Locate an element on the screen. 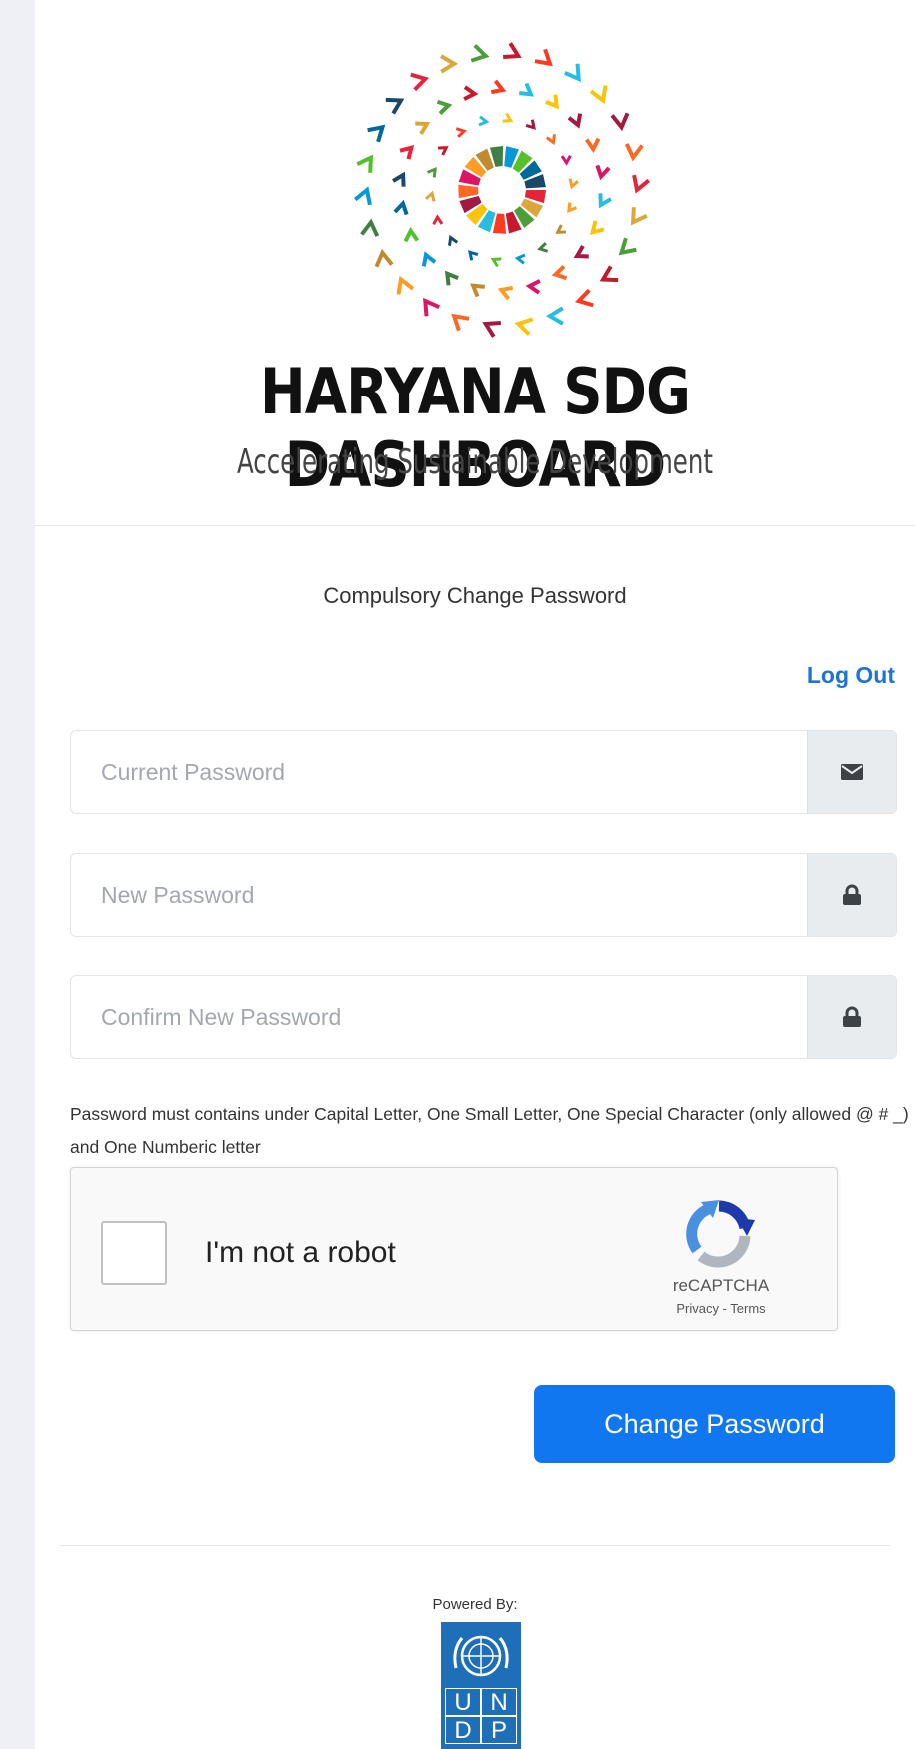 The image size is (915, 1749). new-password-input is located at coordinates (439, 895).